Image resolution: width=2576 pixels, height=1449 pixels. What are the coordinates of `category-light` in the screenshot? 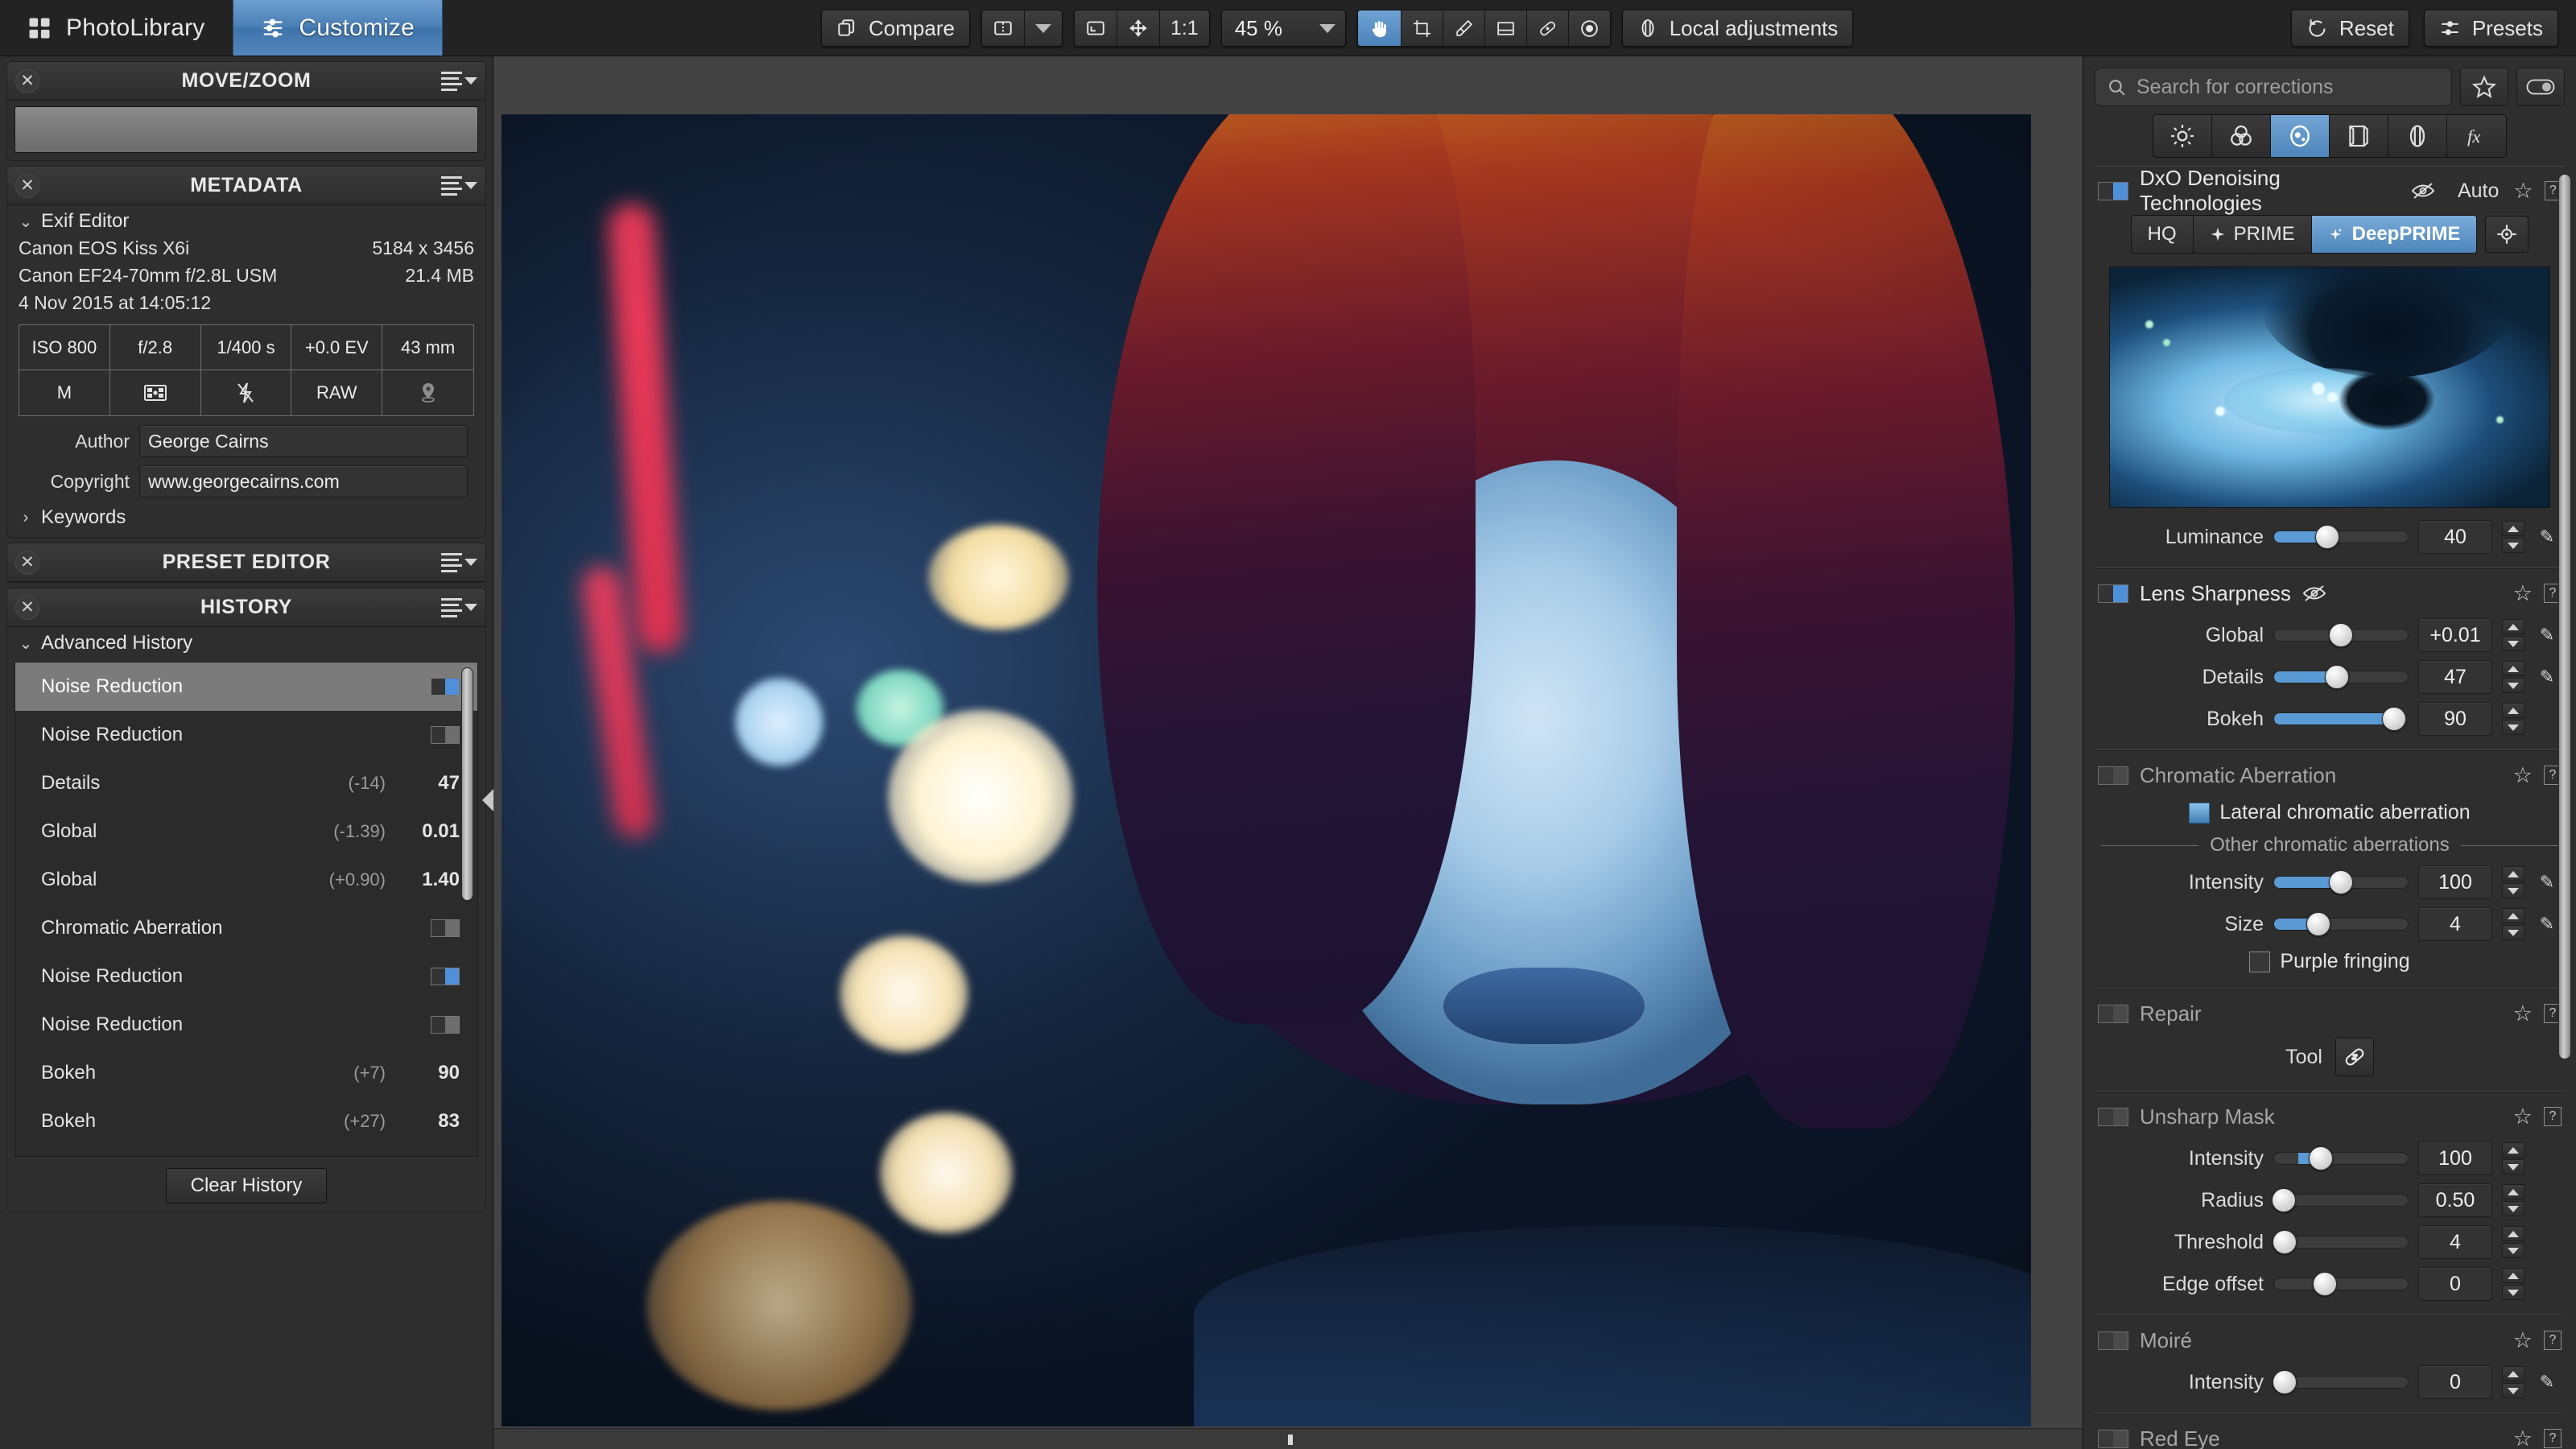 It's located at (2182, 136).